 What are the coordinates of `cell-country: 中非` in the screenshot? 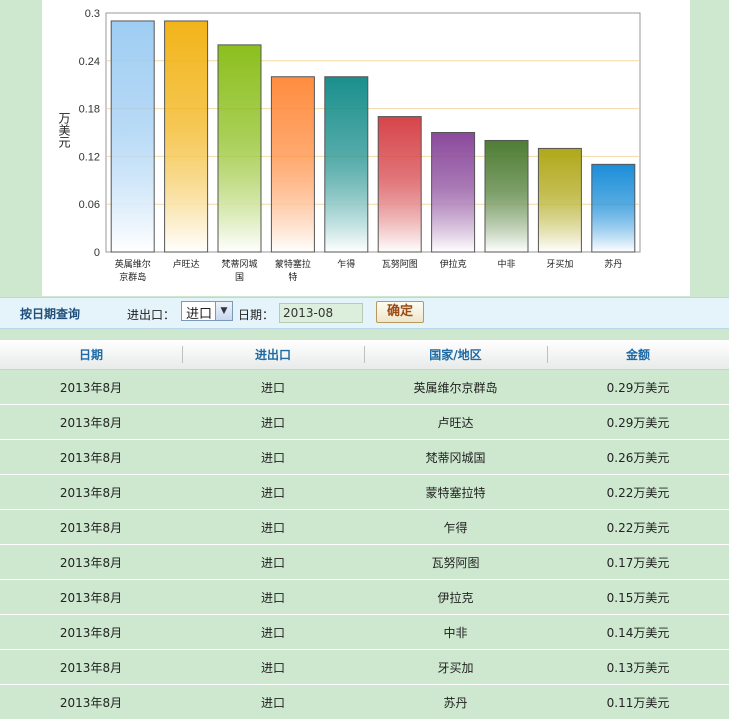 It's located at (455, 632).